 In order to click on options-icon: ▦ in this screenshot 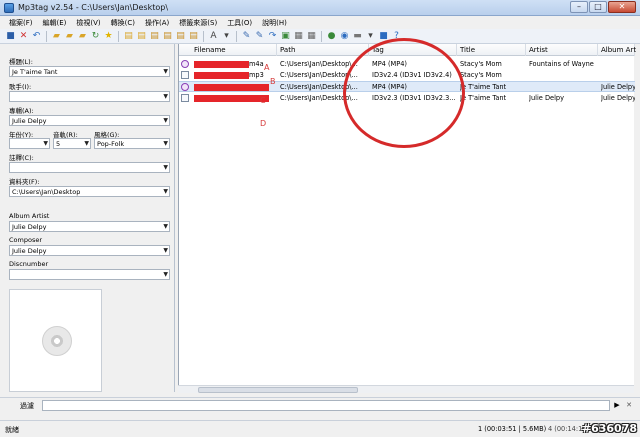, I will do `click(311, 36)`.